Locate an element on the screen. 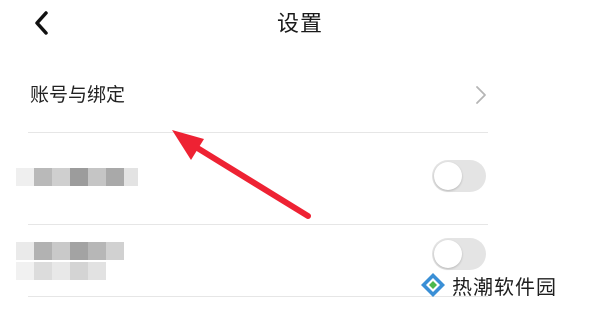  page-title: 设置 is located at coordinates (299, 24).